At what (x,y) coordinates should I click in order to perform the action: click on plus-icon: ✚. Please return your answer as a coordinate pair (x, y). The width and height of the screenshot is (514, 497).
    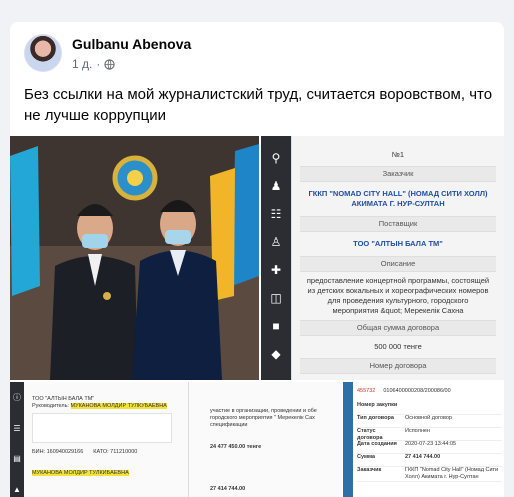
    Looking at the image, I should click on (276, 270).